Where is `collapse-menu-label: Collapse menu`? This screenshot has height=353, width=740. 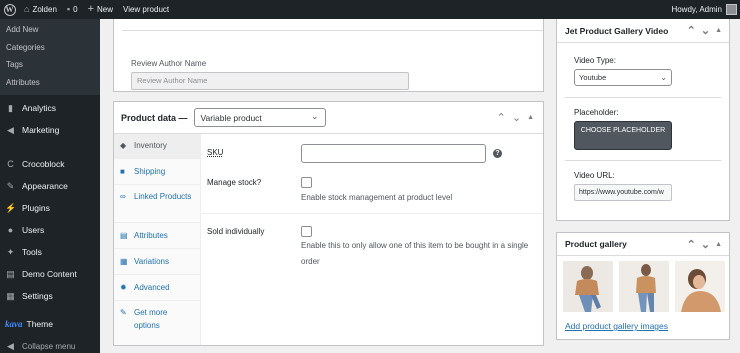 collapse-menu-label: Collapse menu is located at coordinates (49, 346).